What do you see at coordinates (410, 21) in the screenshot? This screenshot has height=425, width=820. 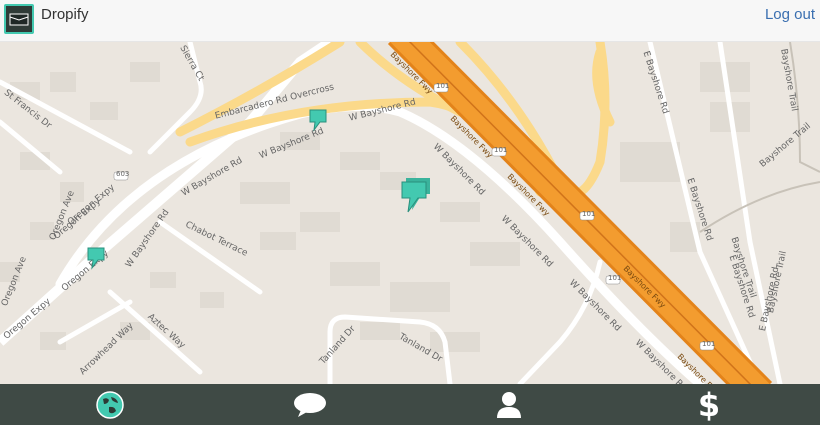 I see `top-bar: Dropify Log out` at bounding box center [410, 21].